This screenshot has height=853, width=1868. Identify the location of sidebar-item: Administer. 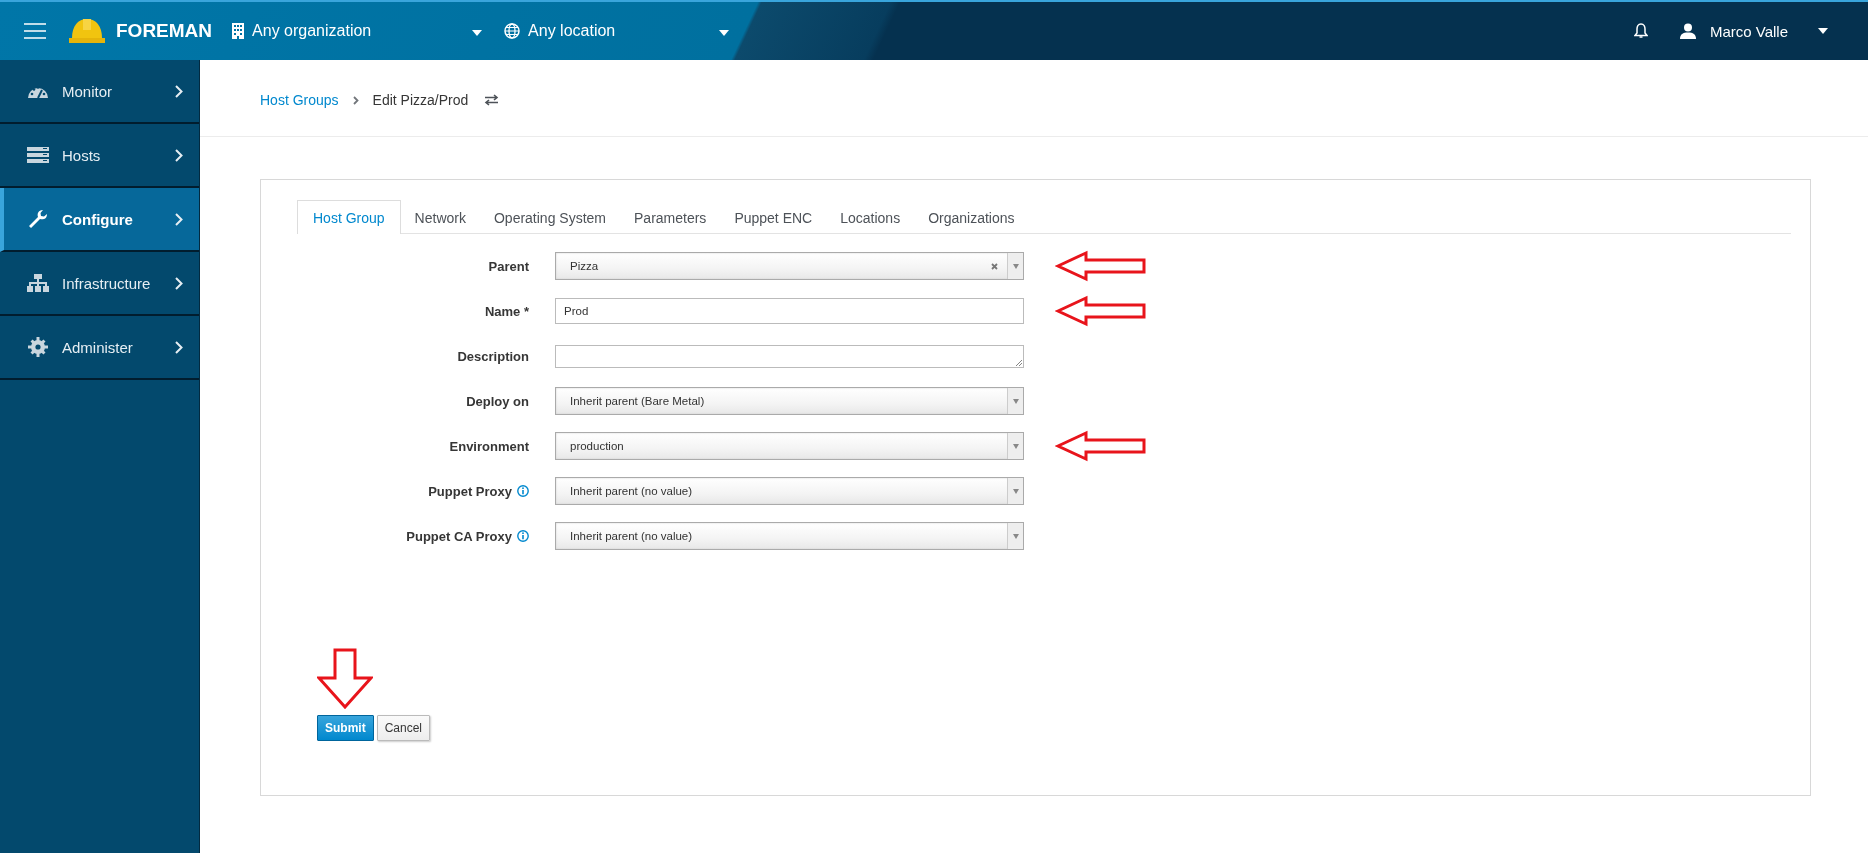
(99, 348).